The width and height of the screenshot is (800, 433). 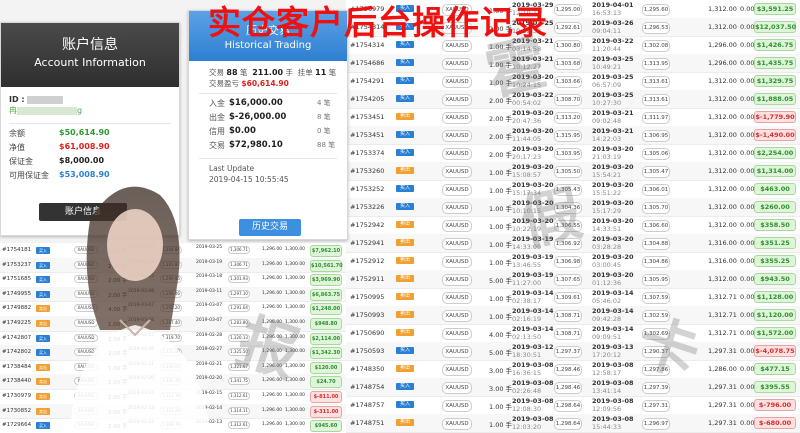 I want to click on stop-loss: 1,286.00, so click(x=722, y=369).